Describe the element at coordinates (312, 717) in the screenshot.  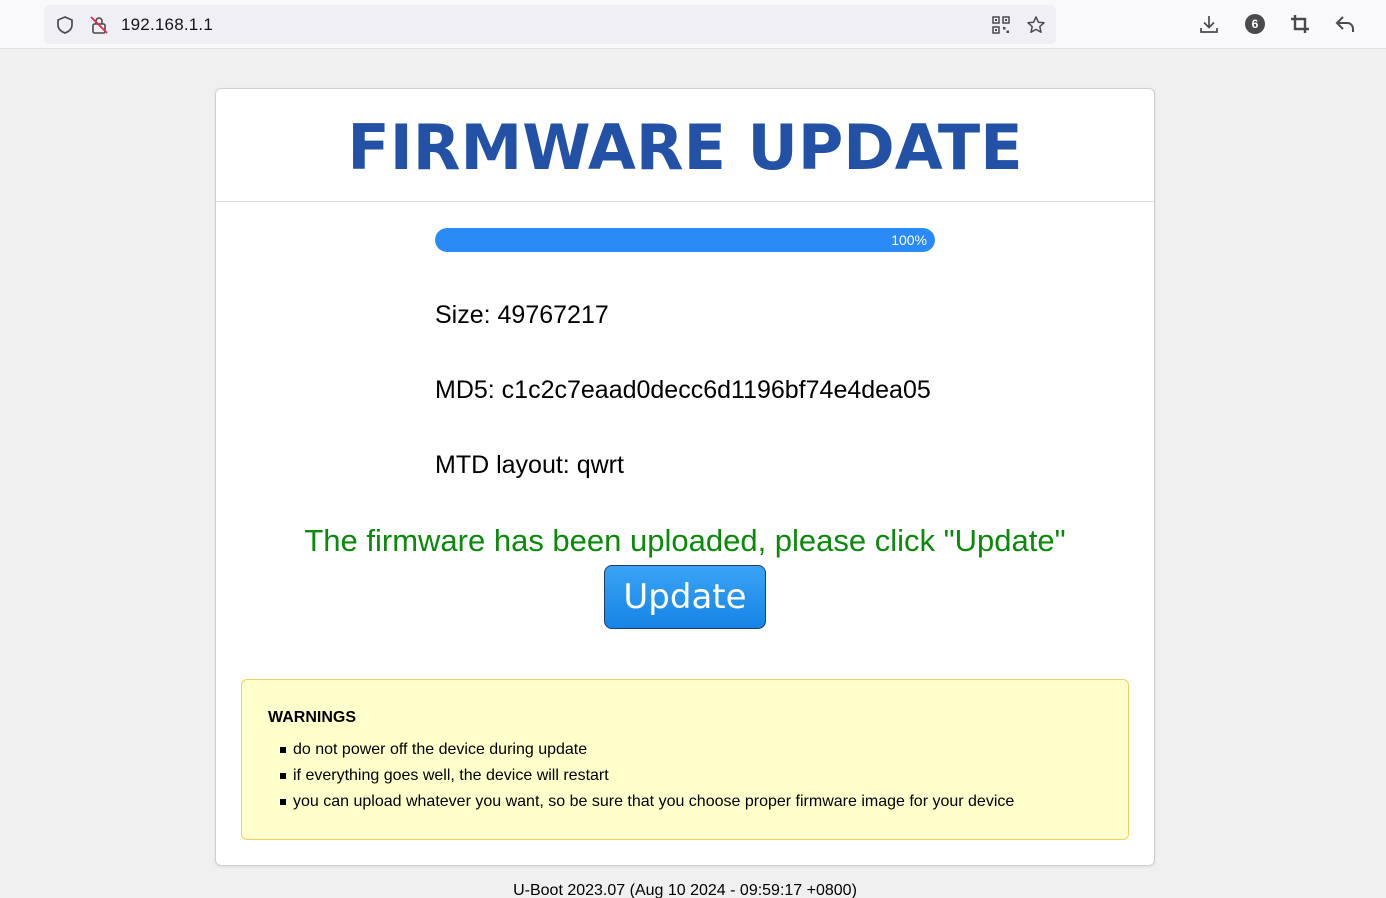
I see `warnings-title: WARNINGS` at that location.